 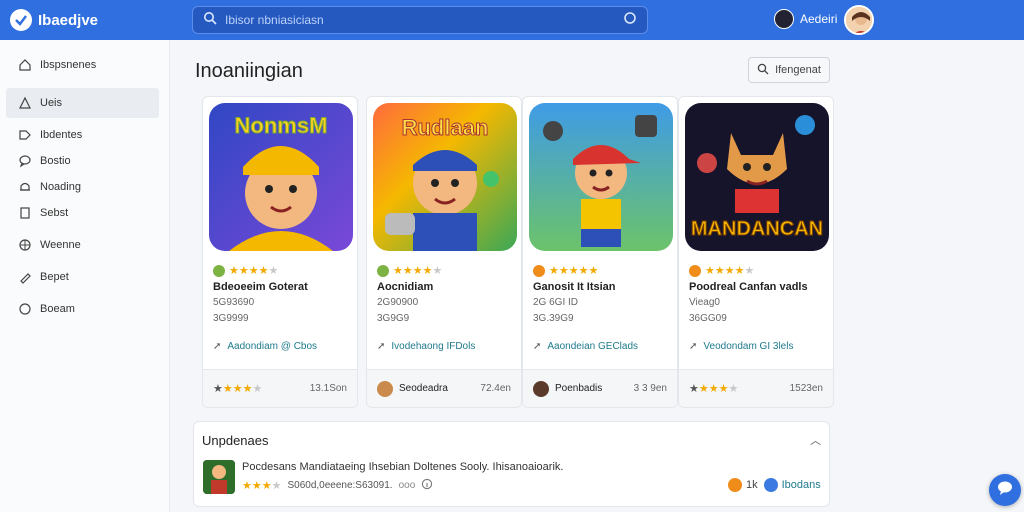 I want to click on app-link: ➚ Veodondam GI 3lels, so click(x=741, y=346).